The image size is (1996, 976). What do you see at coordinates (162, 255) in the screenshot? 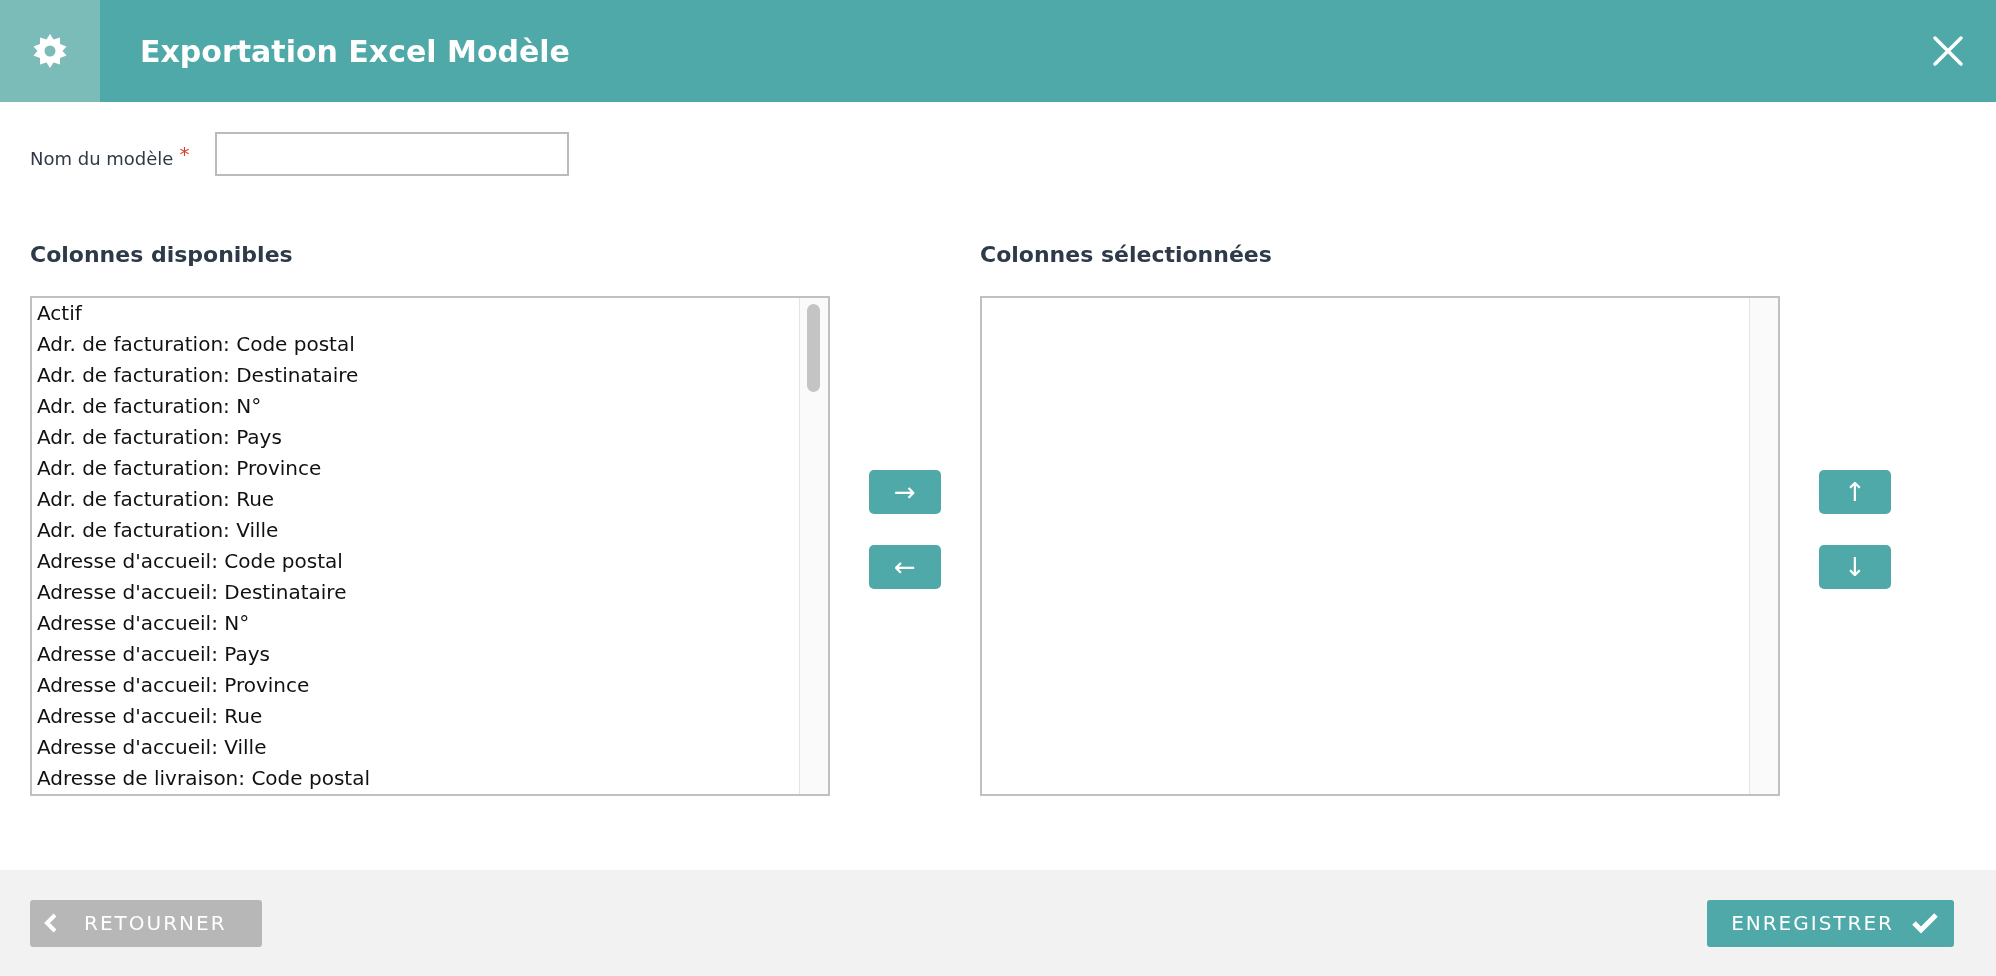
I see `list-heading: Colonnes disponibles` at bounding box center [162, 255].